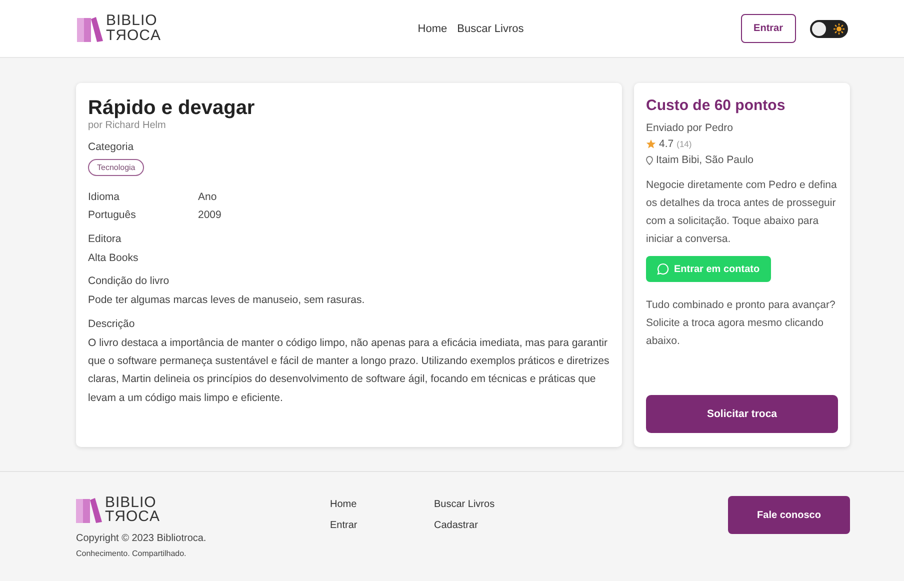 The image size is (904, 581). What do you see at coordinates (112, 324) in the screenshot?
I see `field-label: Descrição` at bounding box center [112, 324].